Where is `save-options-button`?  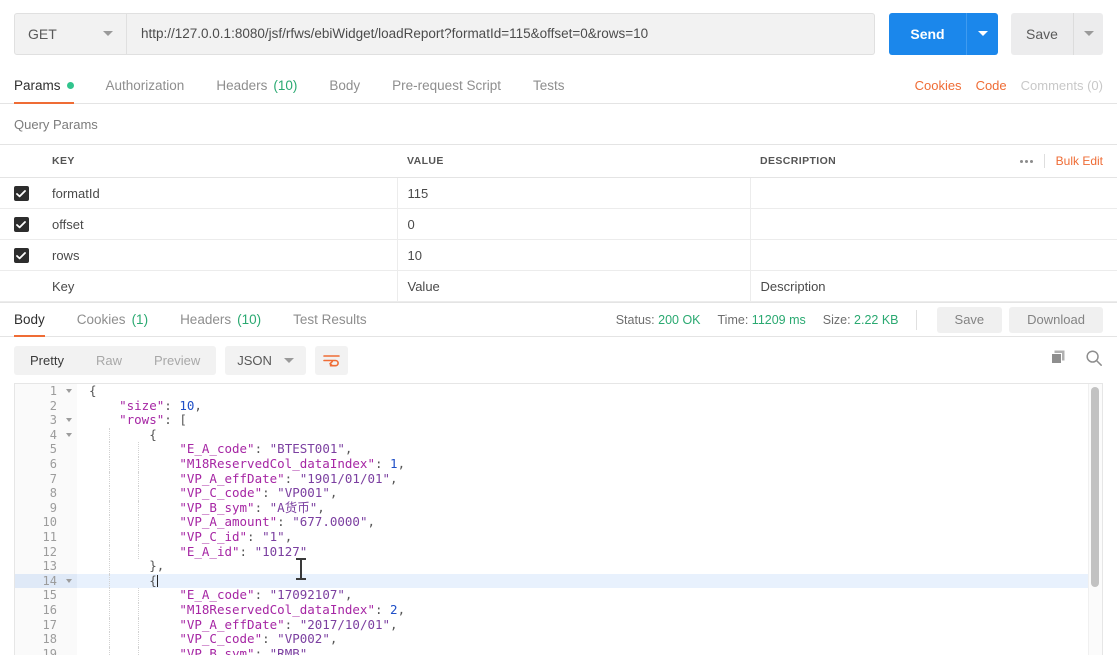
save-options-button is located at coordinates (1088, 33).